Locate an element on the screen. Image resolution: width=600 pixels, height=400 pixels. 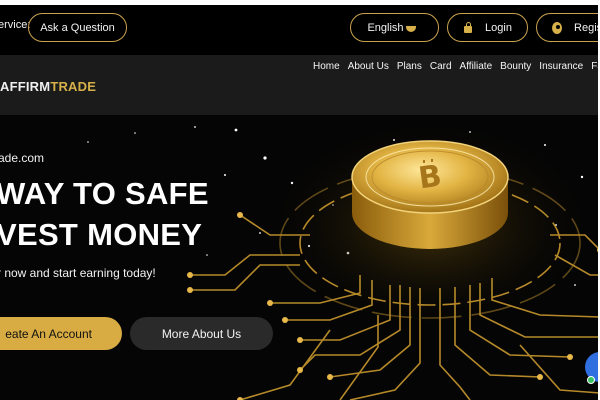
hero-headline-line-2: VEST MONEY is located at coordinates (101, 234).